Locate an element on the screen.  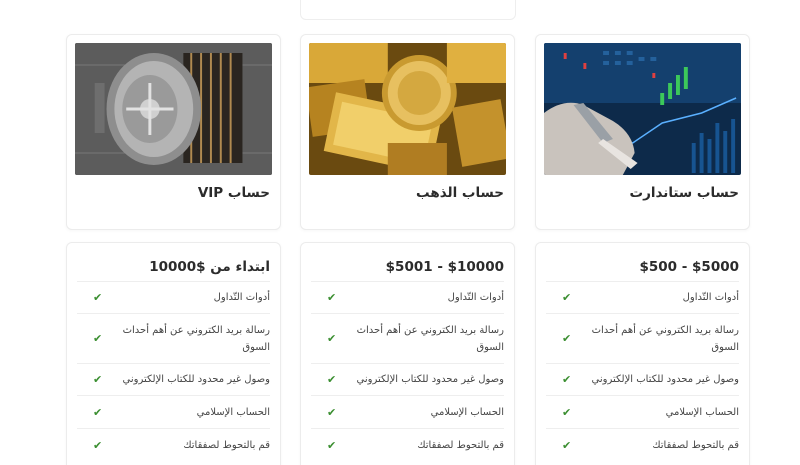
account-card-standard: حساب ستاندارت is located at coordinates (642, 132).